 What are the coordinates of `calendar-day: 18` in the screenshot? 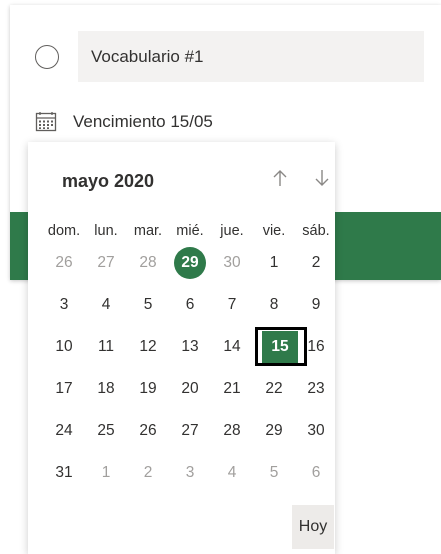 It's located at (106, 389).